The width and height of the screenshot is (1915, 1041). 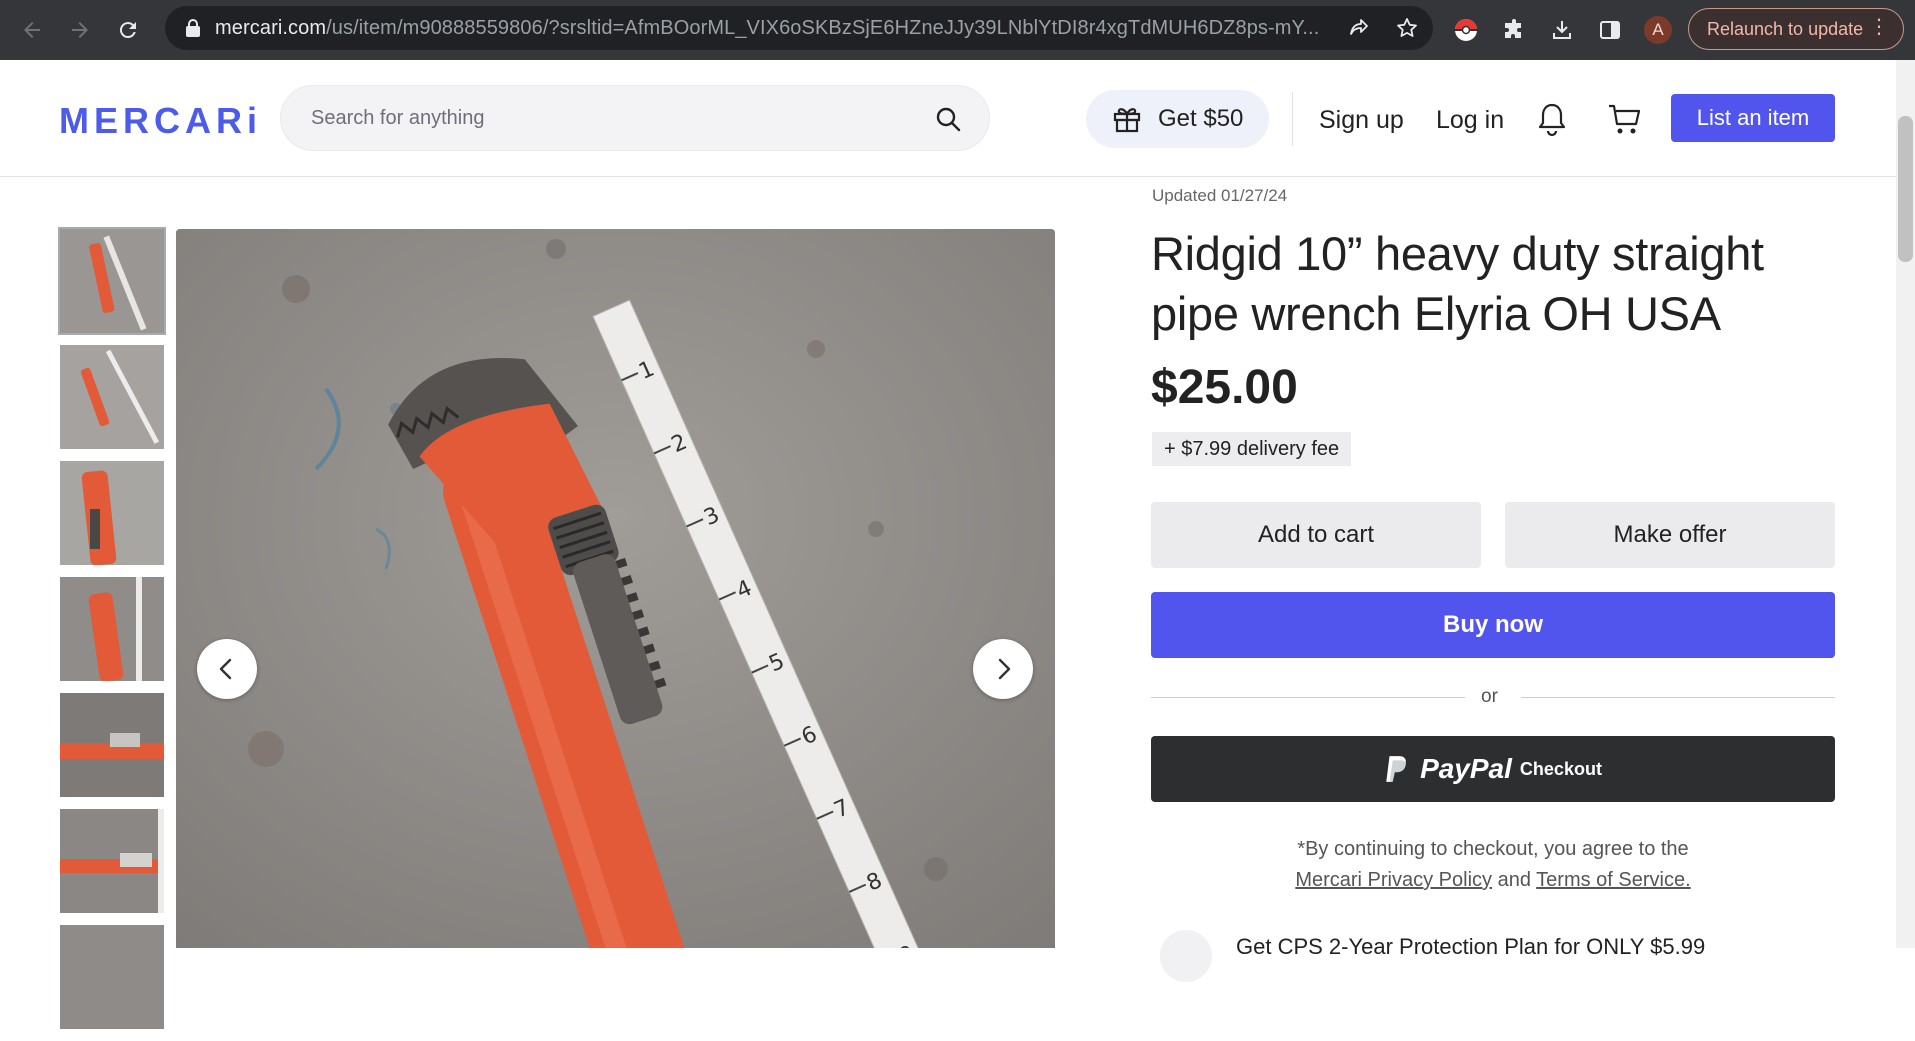 What do you see at coordinates (1785, 28) in the screenshot?
I see `relaunch-label: Relaunch to update` at bounding box center [1785, 28].